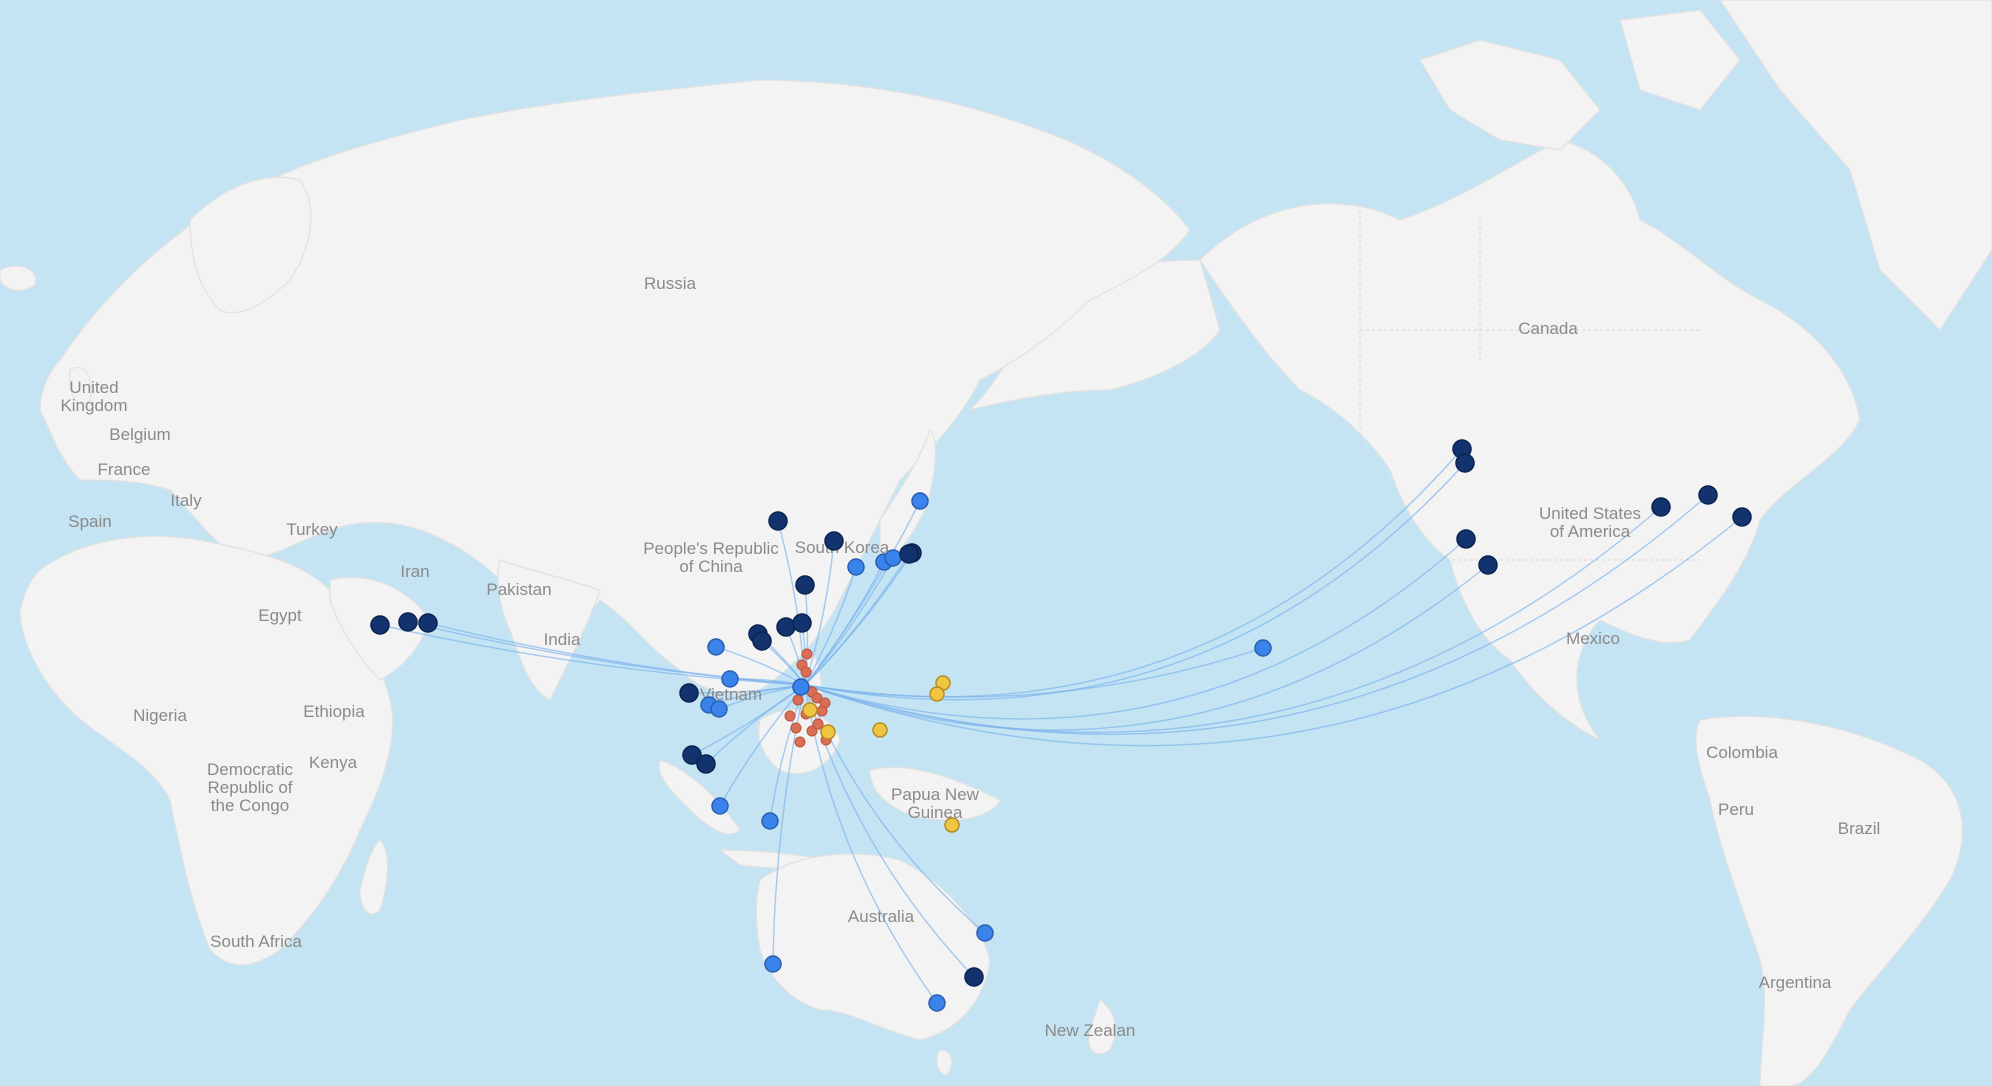 This screenshot has height=1086, width=1992. I want to click on label-france: France, so click(124, 469).